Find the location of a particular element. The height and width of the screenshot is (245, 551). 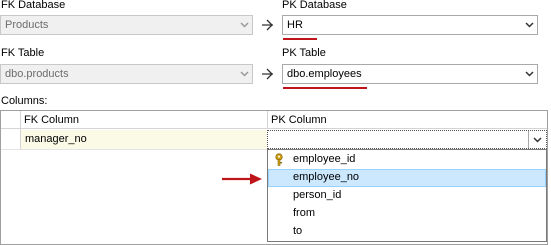

pk-database-select: HR is located at coordinates (410, 25).